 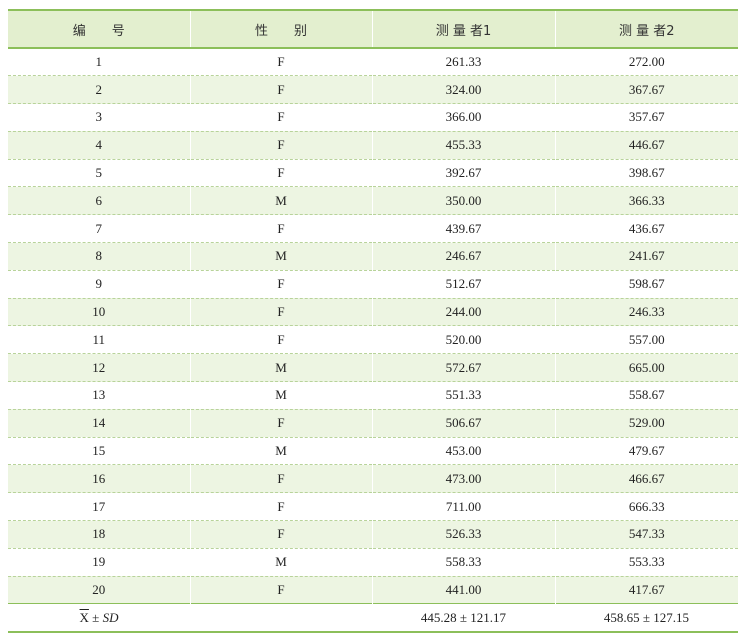 I want to click on plus-minus-symbol: ±, so click(x=95, y=617).